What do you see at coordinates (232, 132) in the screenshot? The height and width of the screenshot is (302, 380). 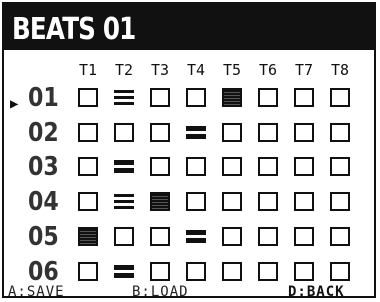 I see `step-cell-02-t5` at bounding box center [232, 132].